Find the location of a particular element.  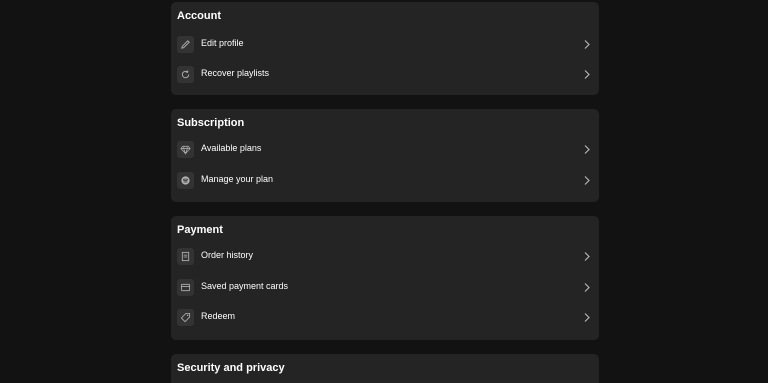

available-plans-row: Available plans is located at coordinates (385, 150).